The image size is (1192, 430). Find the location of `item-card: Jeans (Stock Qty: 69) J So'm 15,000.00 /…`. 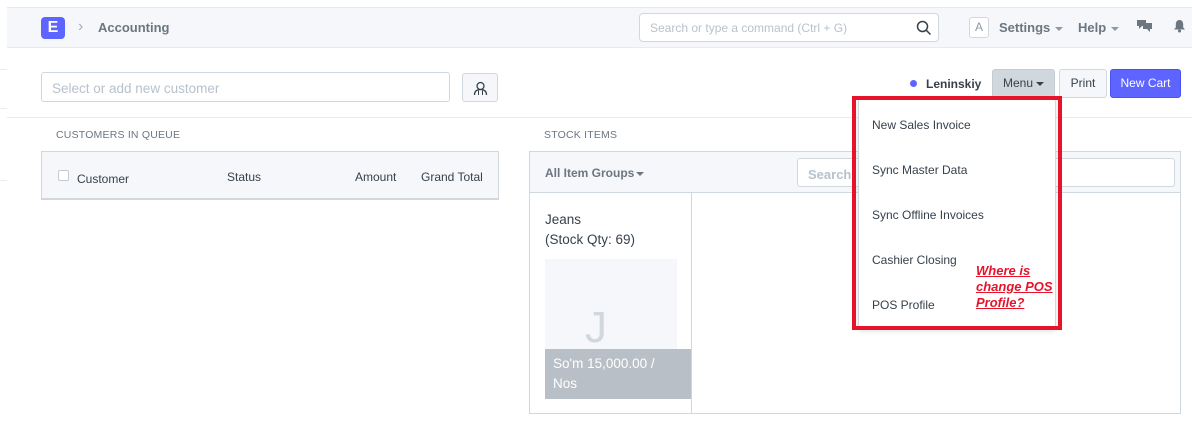

item-card: Jeans (Stock Qty: 69) J So'm 15,000.00 /… is located at coordinates (611, 303).